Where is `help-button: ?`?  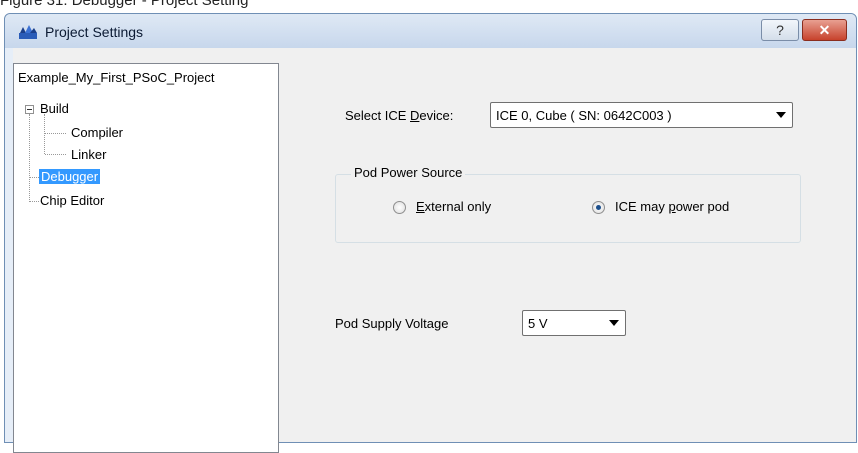
help-button: ? is located at coordinates (780, 30).